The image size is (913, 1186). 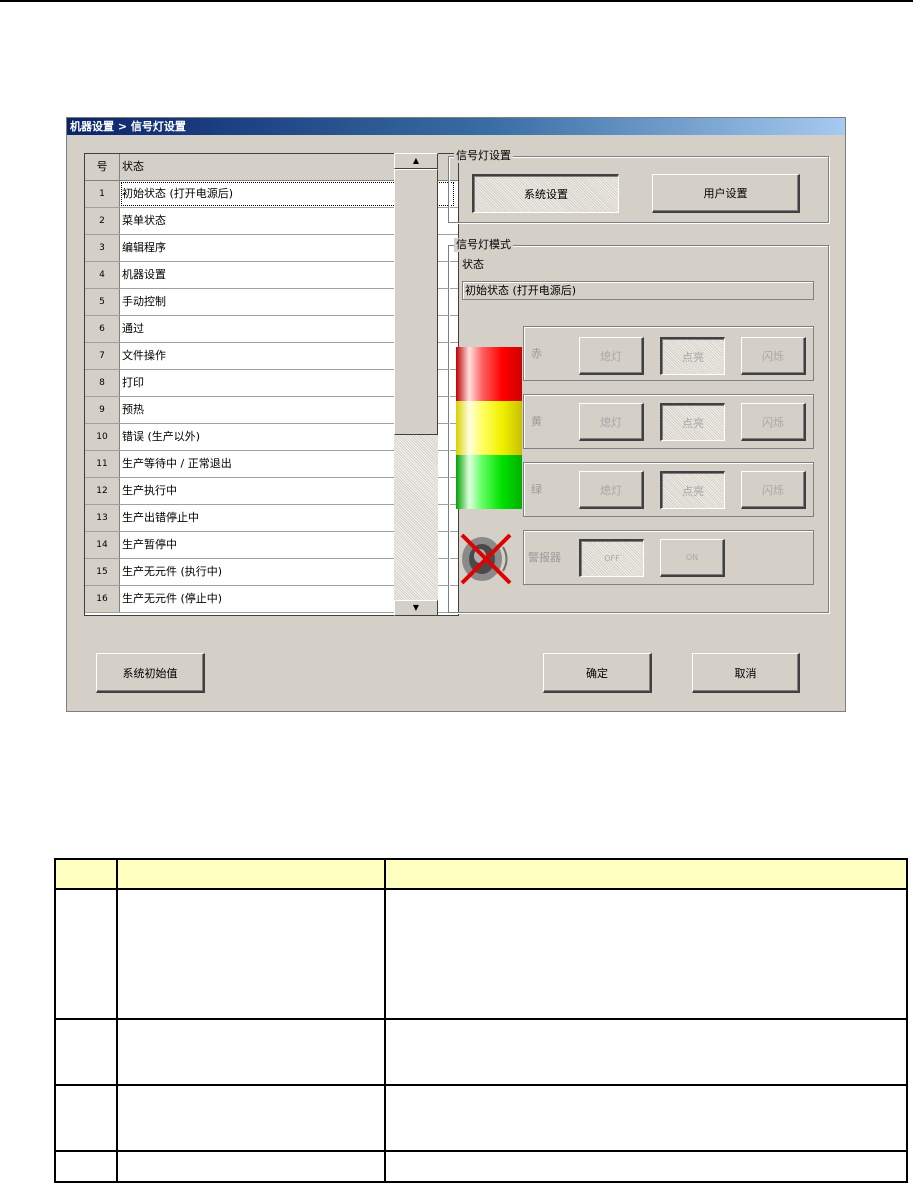 I want to click on header-number: 号, so click(x=102, y=167).